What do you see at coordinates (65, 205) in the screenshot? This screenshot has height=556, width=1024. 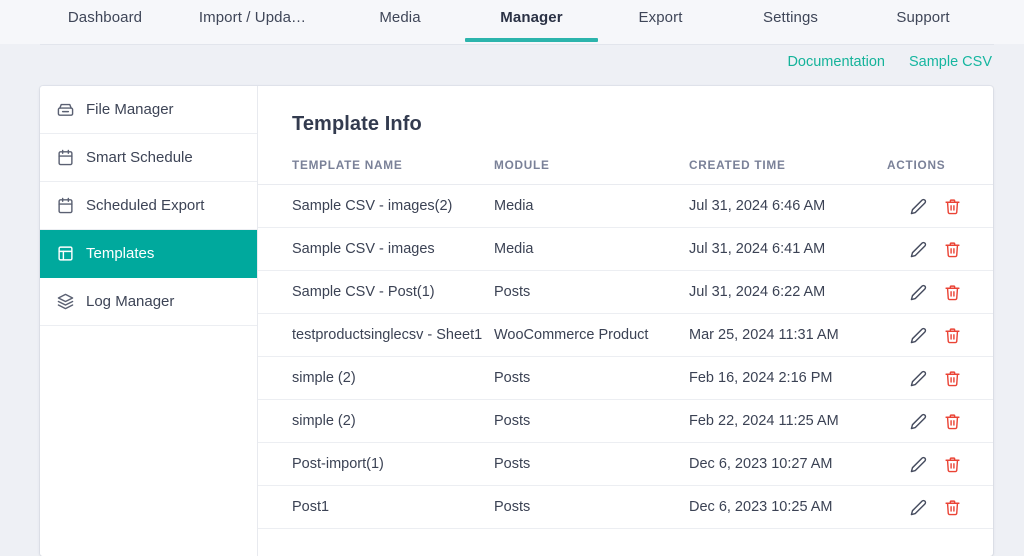 I see `calendar-icon` at bounding box center [65, 205].